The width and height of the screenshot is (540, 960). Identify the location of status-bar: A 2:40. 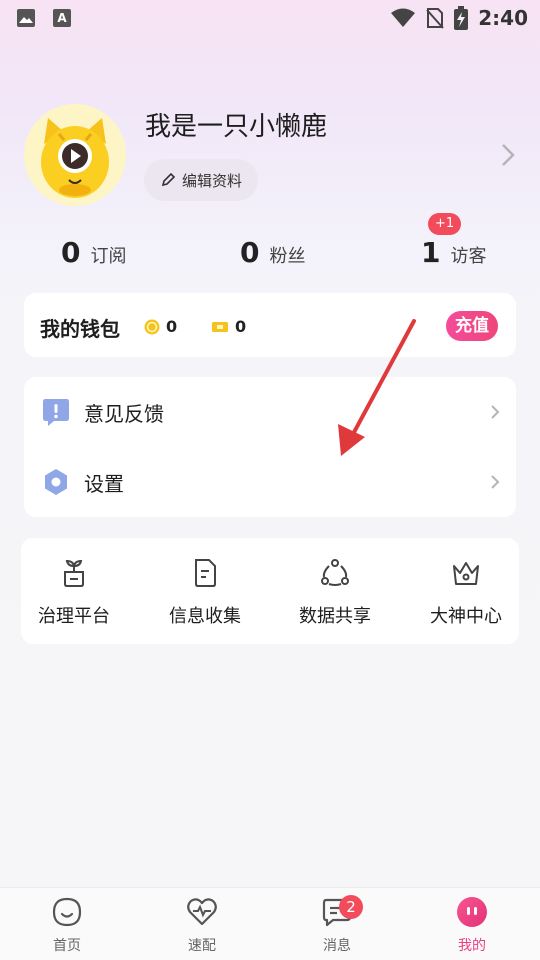
(270, 18).